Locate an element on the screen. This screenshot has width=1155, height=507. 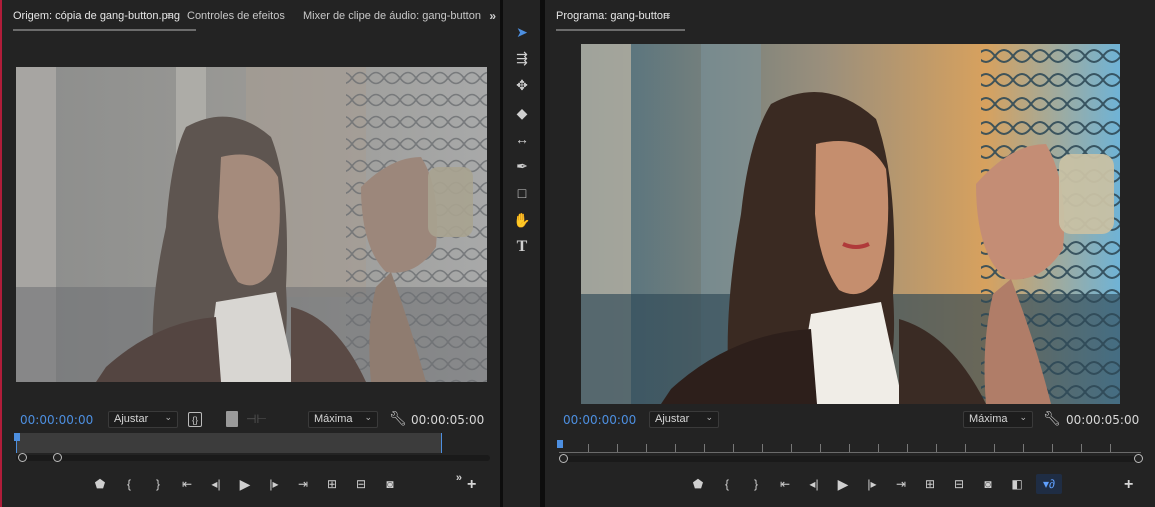
source-duration-timecode: 00:00:05:00 is located at coordinates (448, 420).